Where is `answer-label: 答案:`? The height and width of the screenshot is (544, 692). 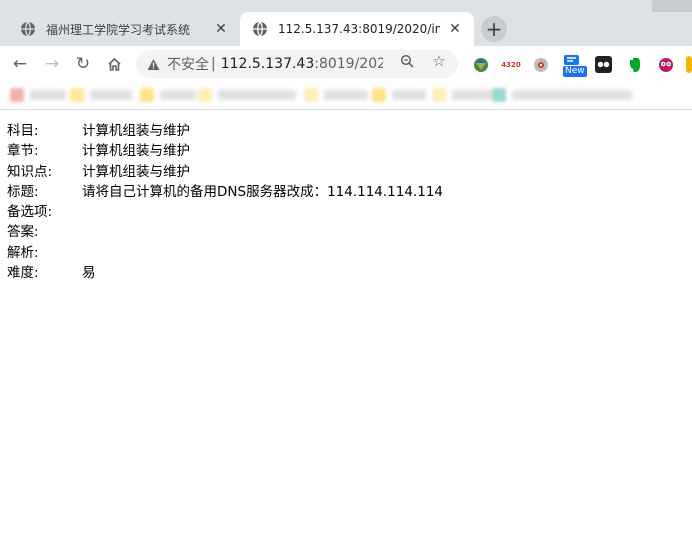 answer-label: 答案: is located at coordinates (23, 232).